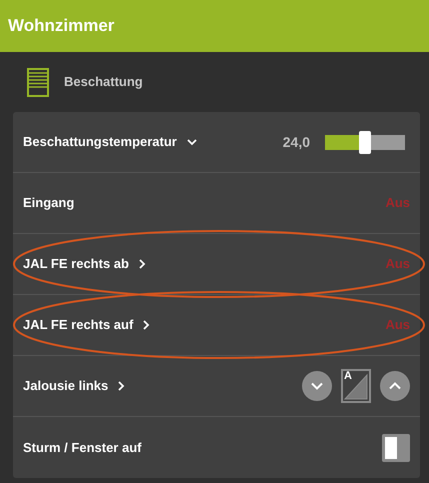  Describe the element at coordinates (365, 142) in the screenshot. I see `slider-thumb` at that location.